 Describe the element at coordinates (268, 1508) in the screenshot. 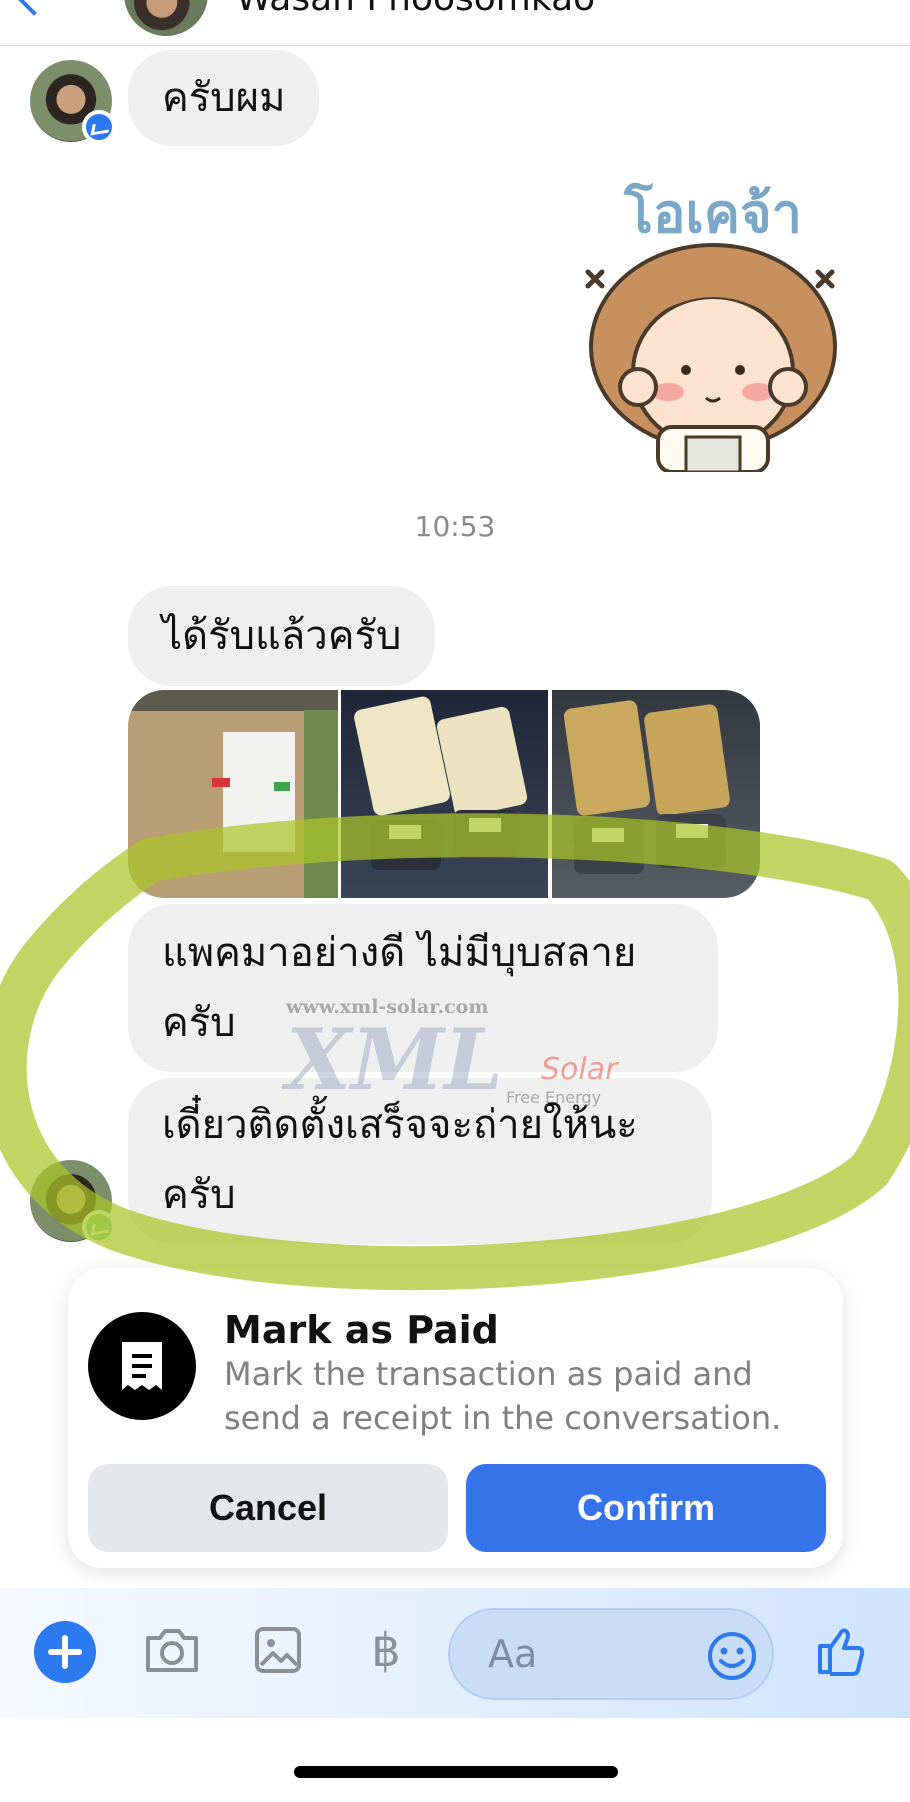

I see `cancel-button: Cancel` at that location.